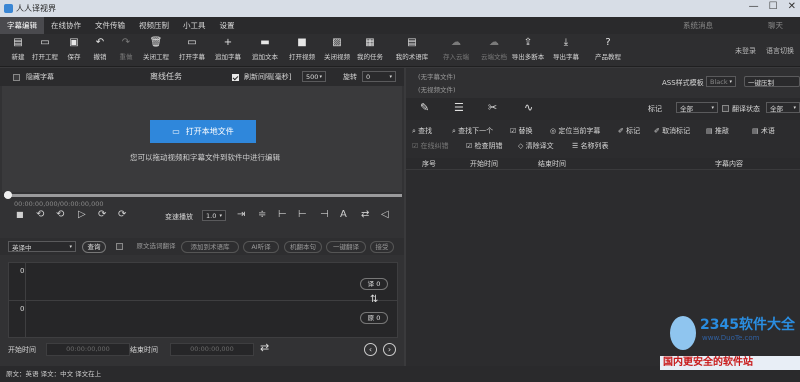 This screenshot has height=382, width=800. I want to click on login-status: 未登录, so click(745, 51).